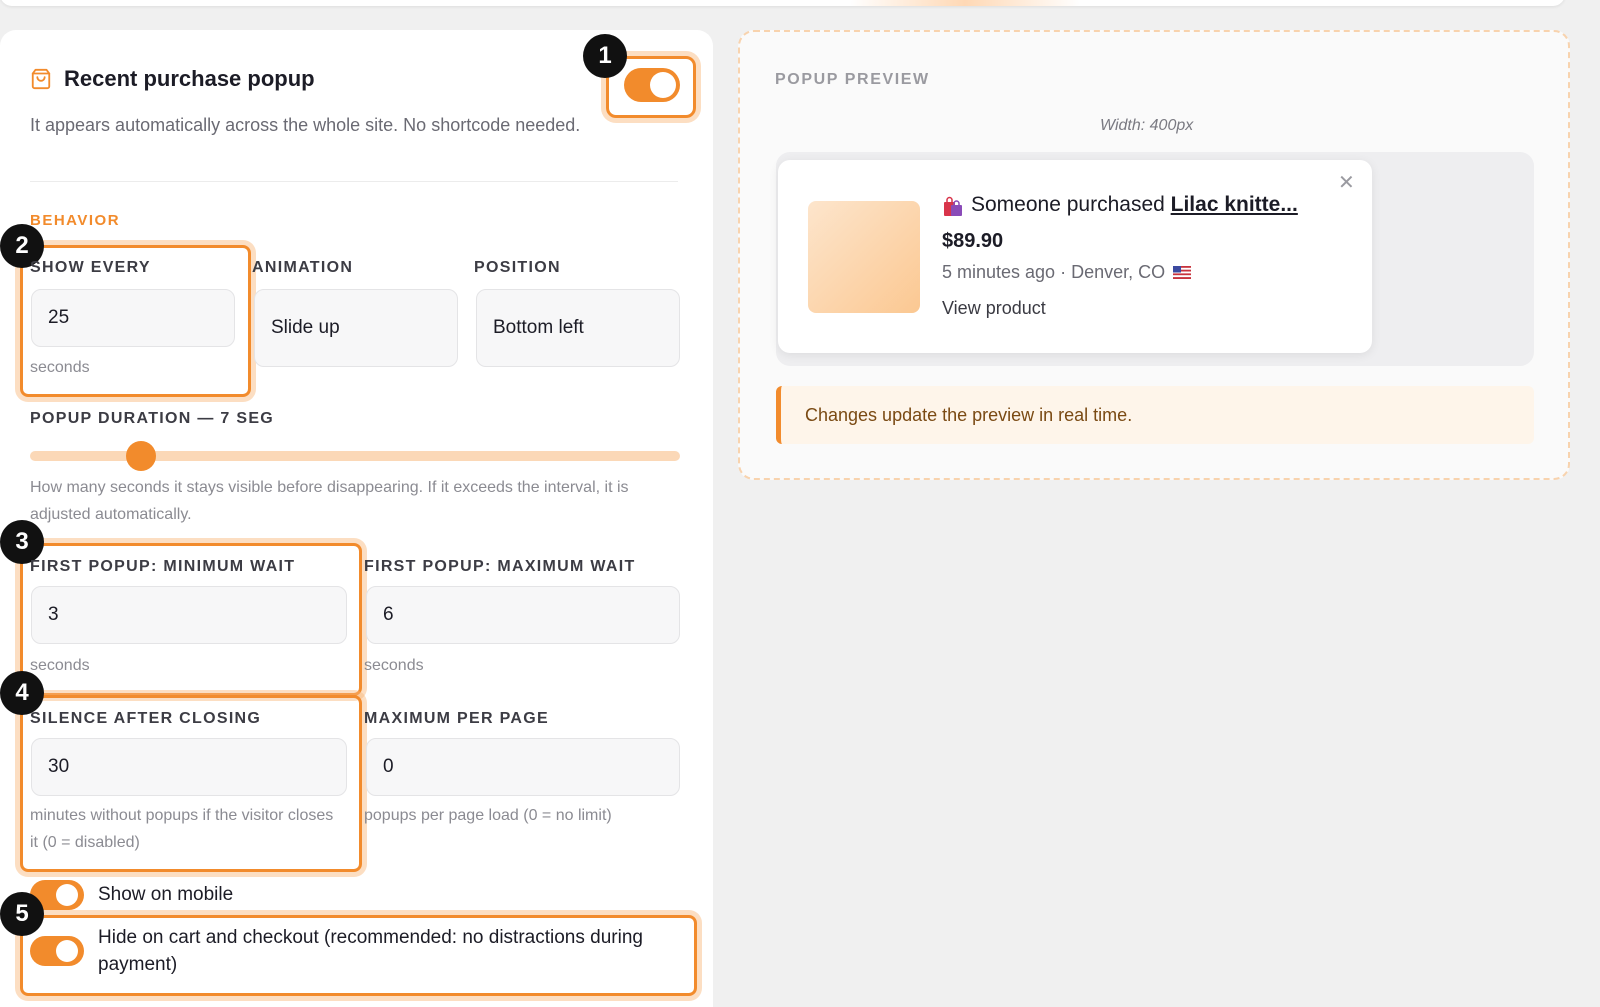  I want to click on preview-width: Width: 400px, so click(1147, 125).